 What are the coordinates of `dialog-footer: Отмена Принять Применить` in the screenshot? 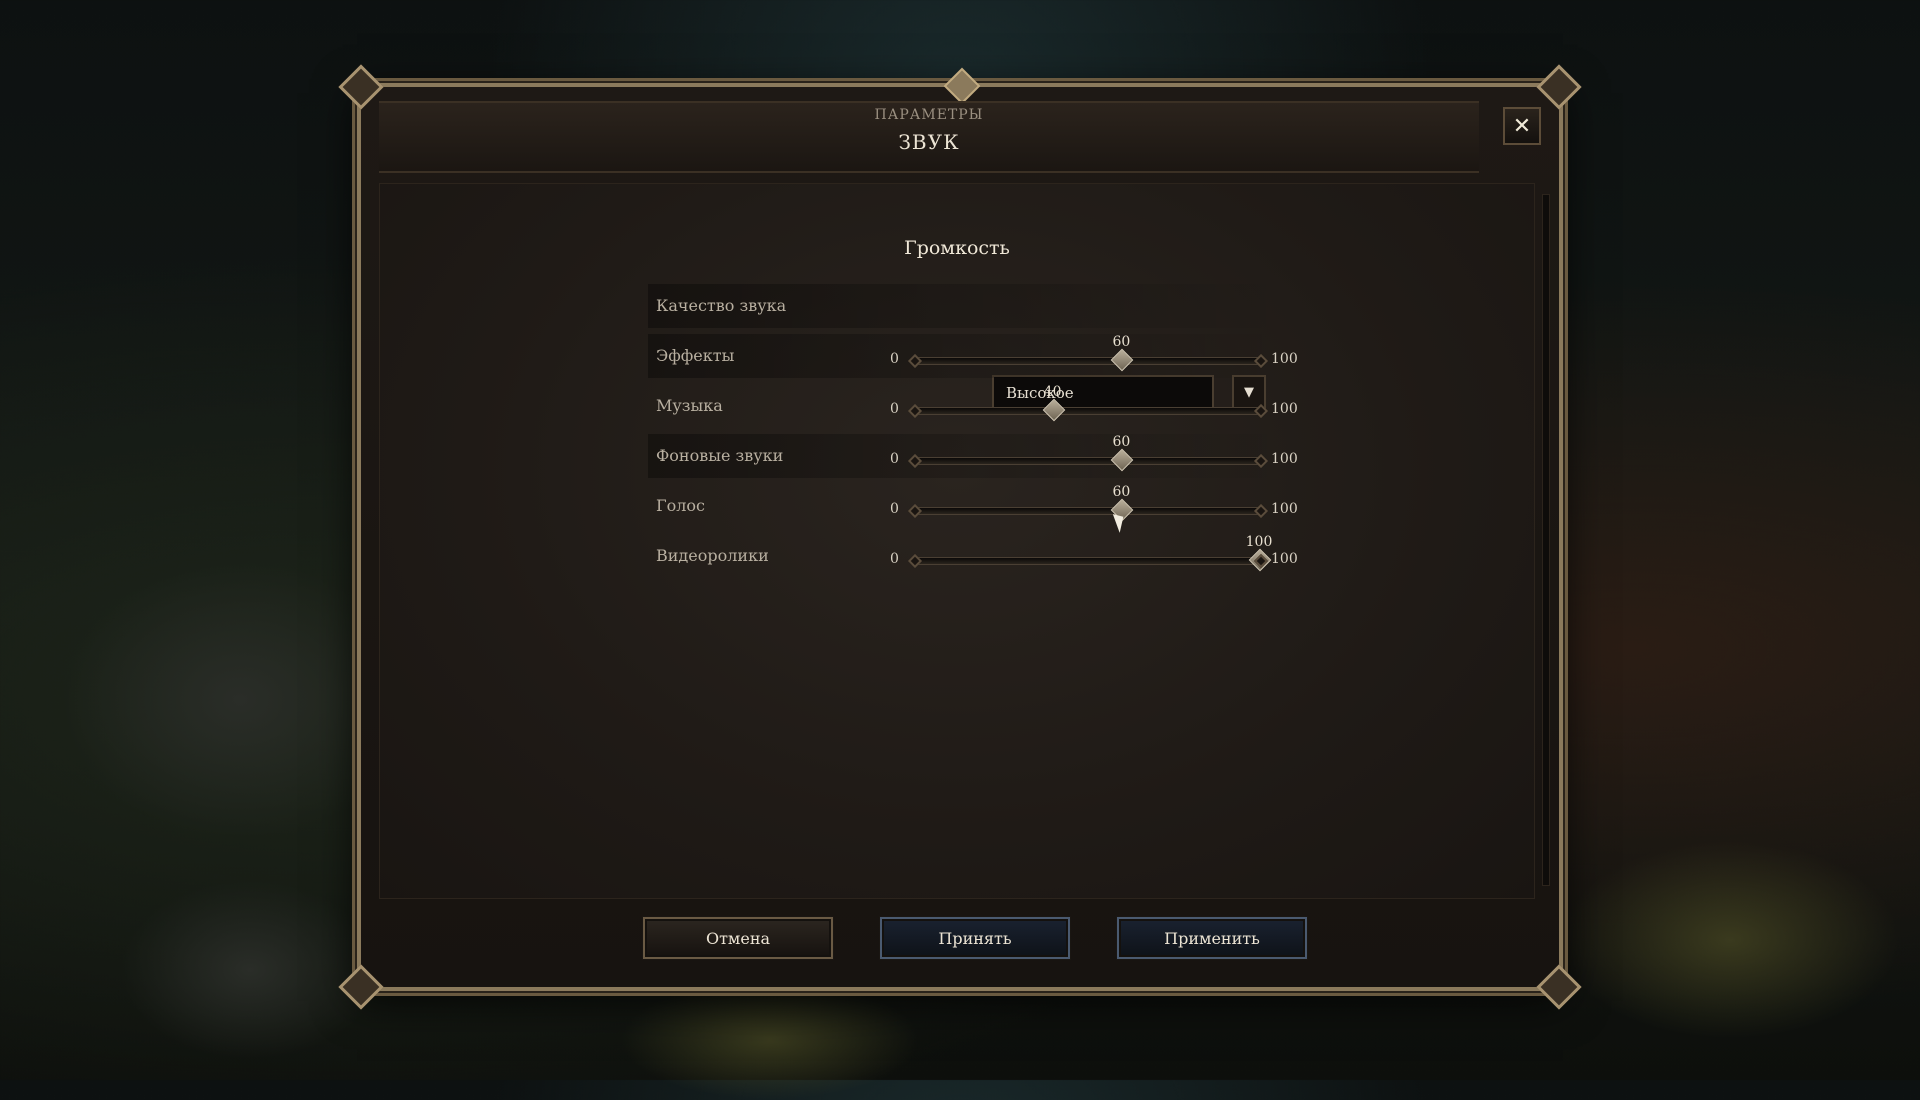 It's located at (960, 942).